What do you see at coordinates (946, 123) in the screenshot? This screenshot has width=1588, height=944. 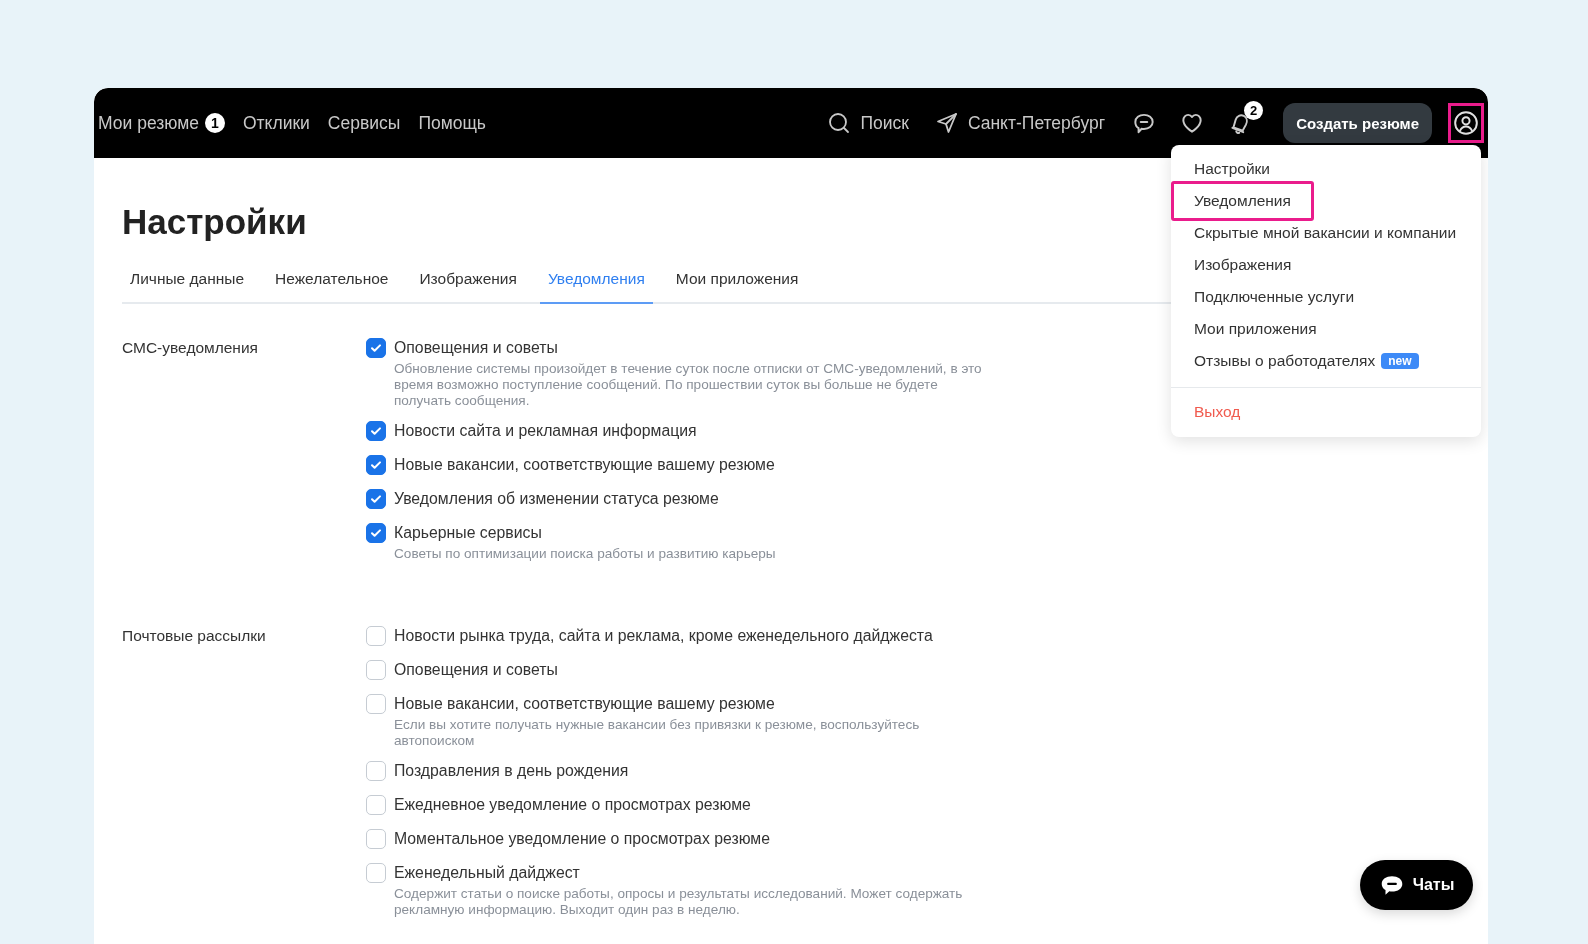 I see `paper-plane-icon` at bounding box center [946, 123].